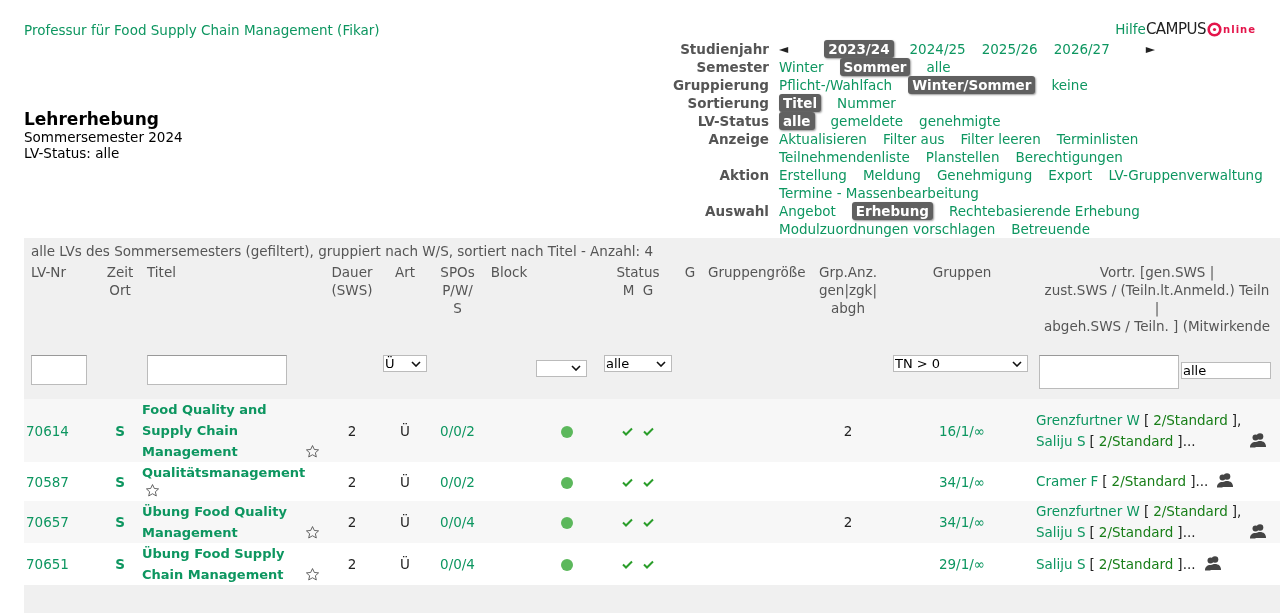 The width and height of the screenshot is (1280, 613). What do you see at coordinates (47, 522) in the screenshot?
I see `course-number-link: 70657` at bounding box center [47, 522].